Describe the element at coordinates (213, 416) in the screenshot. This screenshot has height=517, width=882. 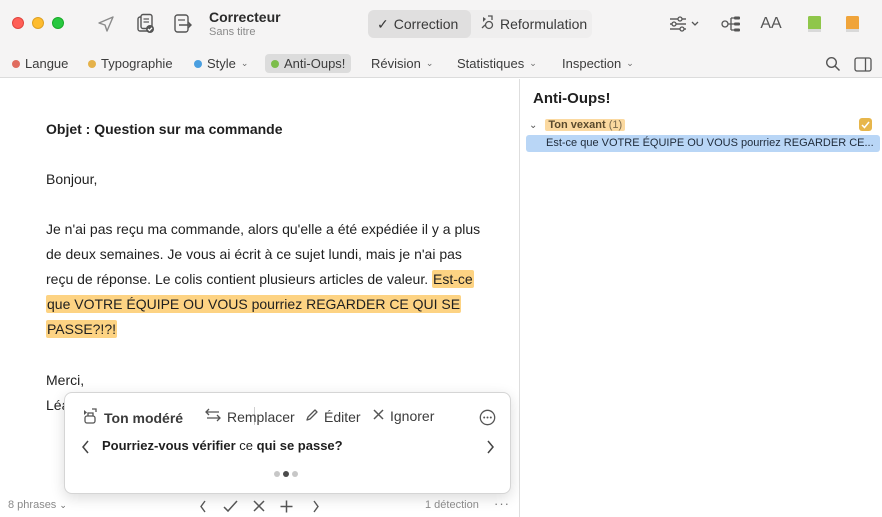
I see `swap-arrows-icon` at that location.